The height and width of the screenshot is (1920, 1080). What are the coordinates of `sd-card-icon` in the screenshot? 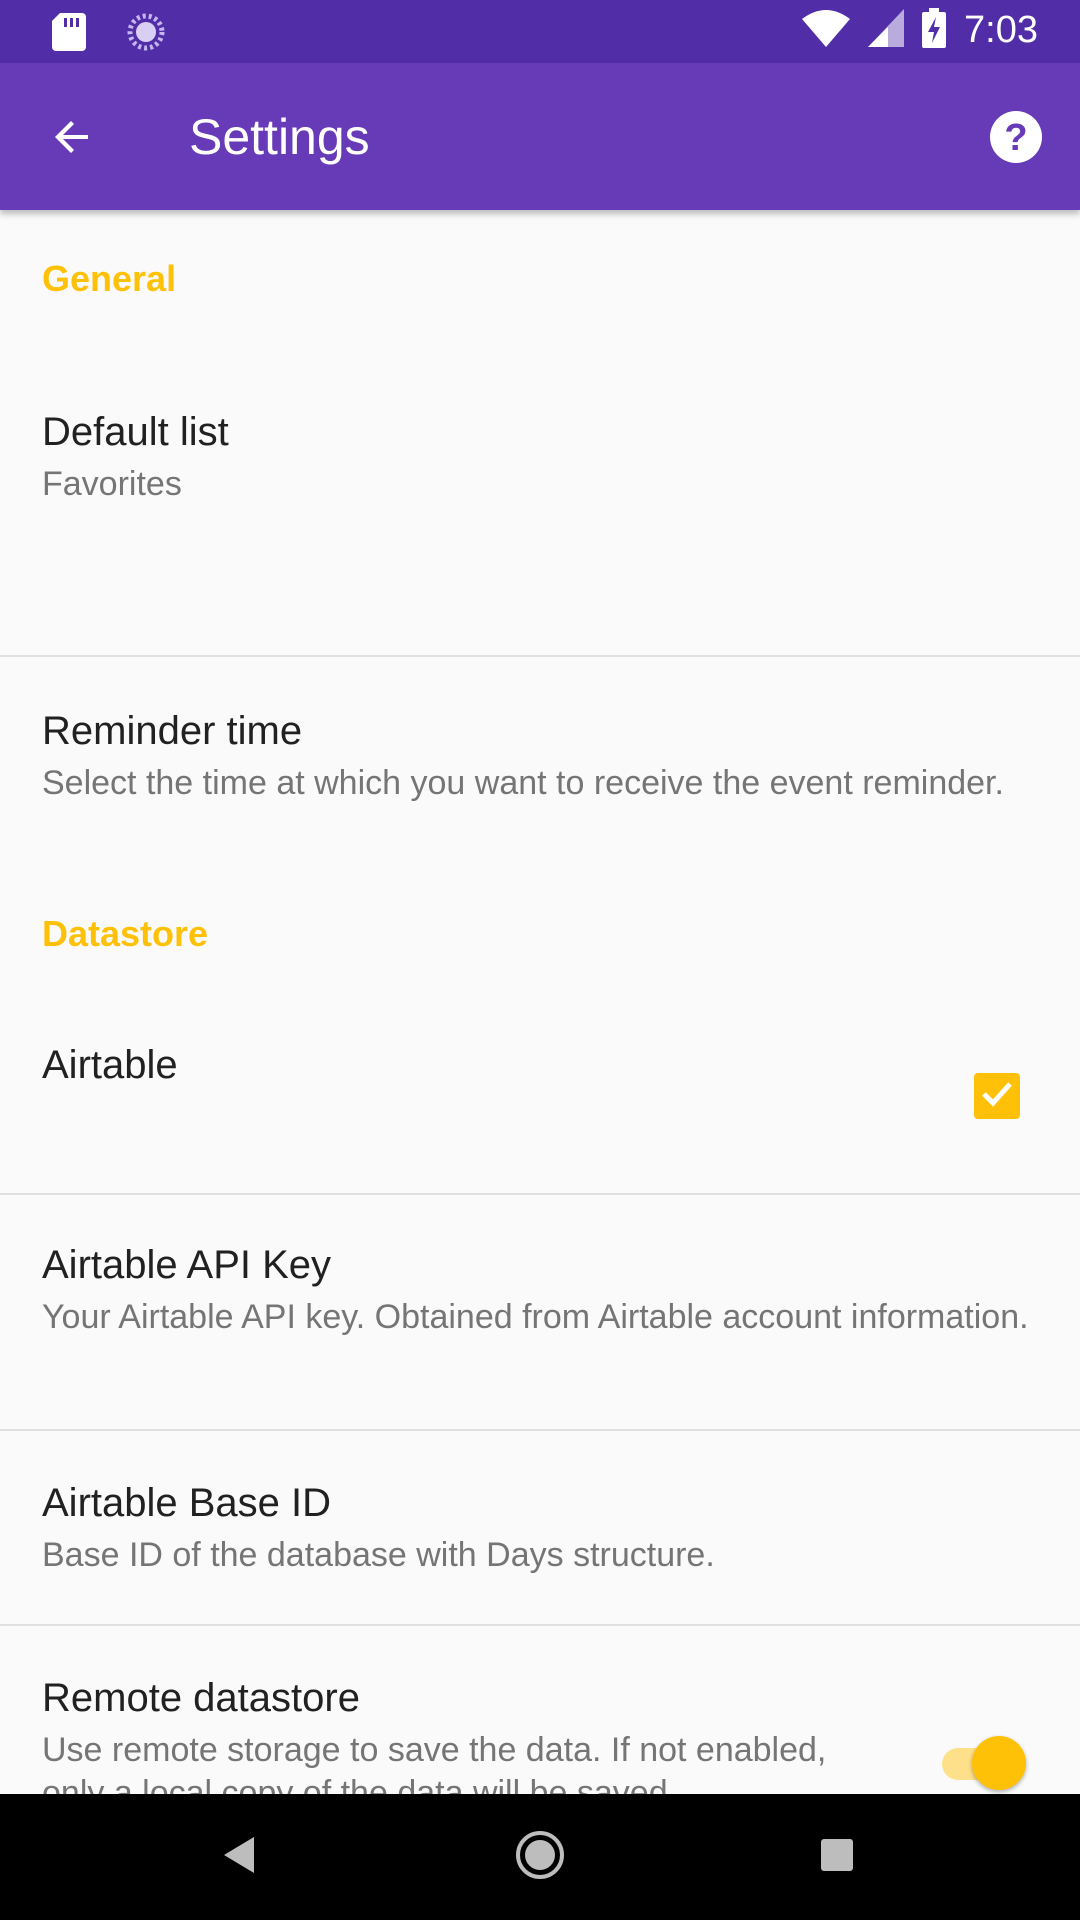 It's located at (69, 34).